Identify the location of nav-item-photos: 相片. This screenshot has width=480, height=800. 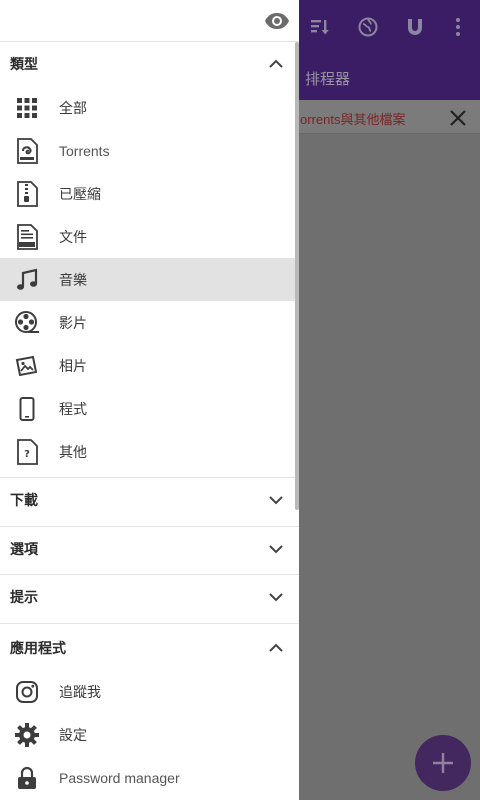
(149, 365).